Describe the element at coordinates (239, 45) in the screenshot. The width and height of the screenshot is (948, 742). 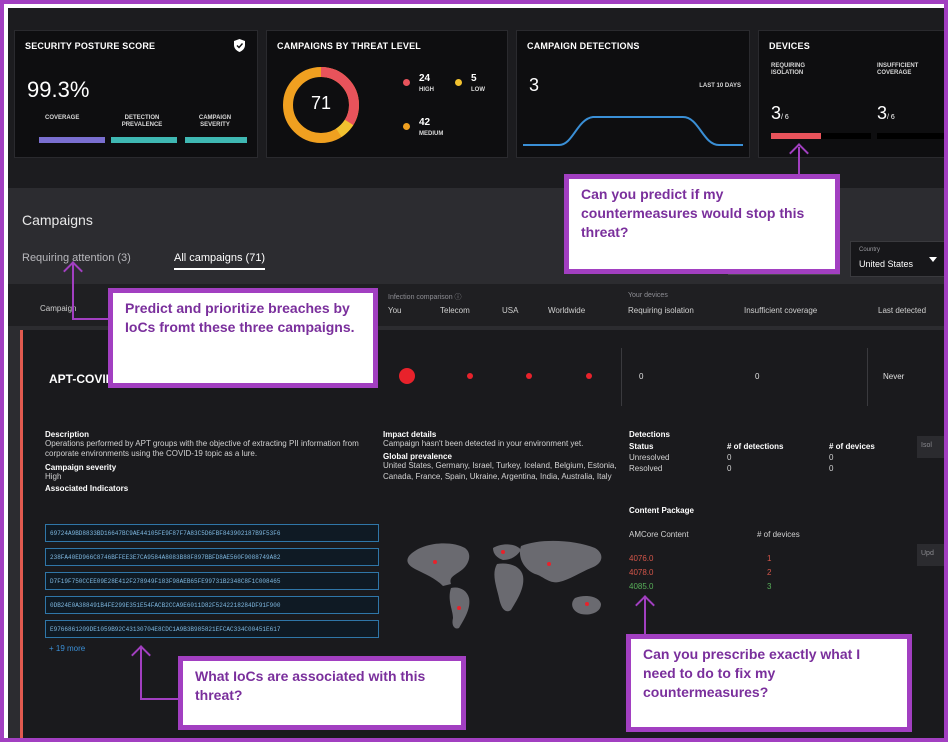
I see `shield-icon` at that location.